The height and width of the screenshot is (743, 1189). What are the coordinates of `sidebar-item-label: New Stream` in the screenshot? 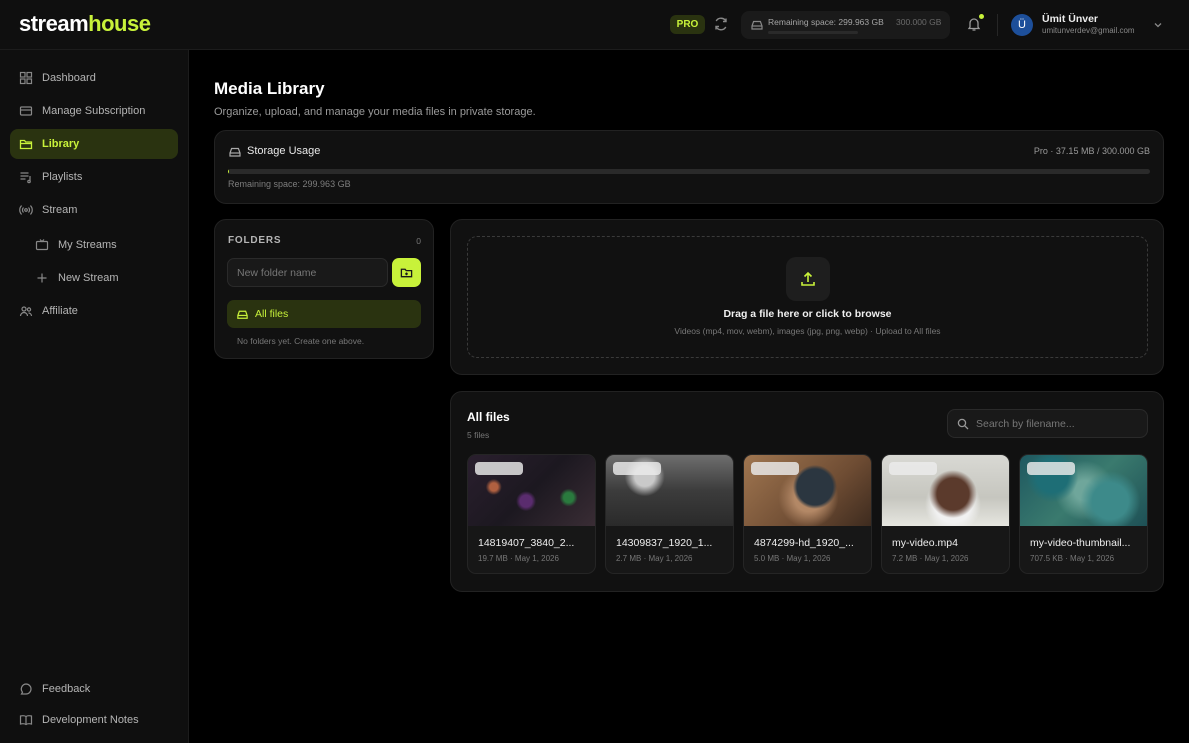 It's located at (88, 278).